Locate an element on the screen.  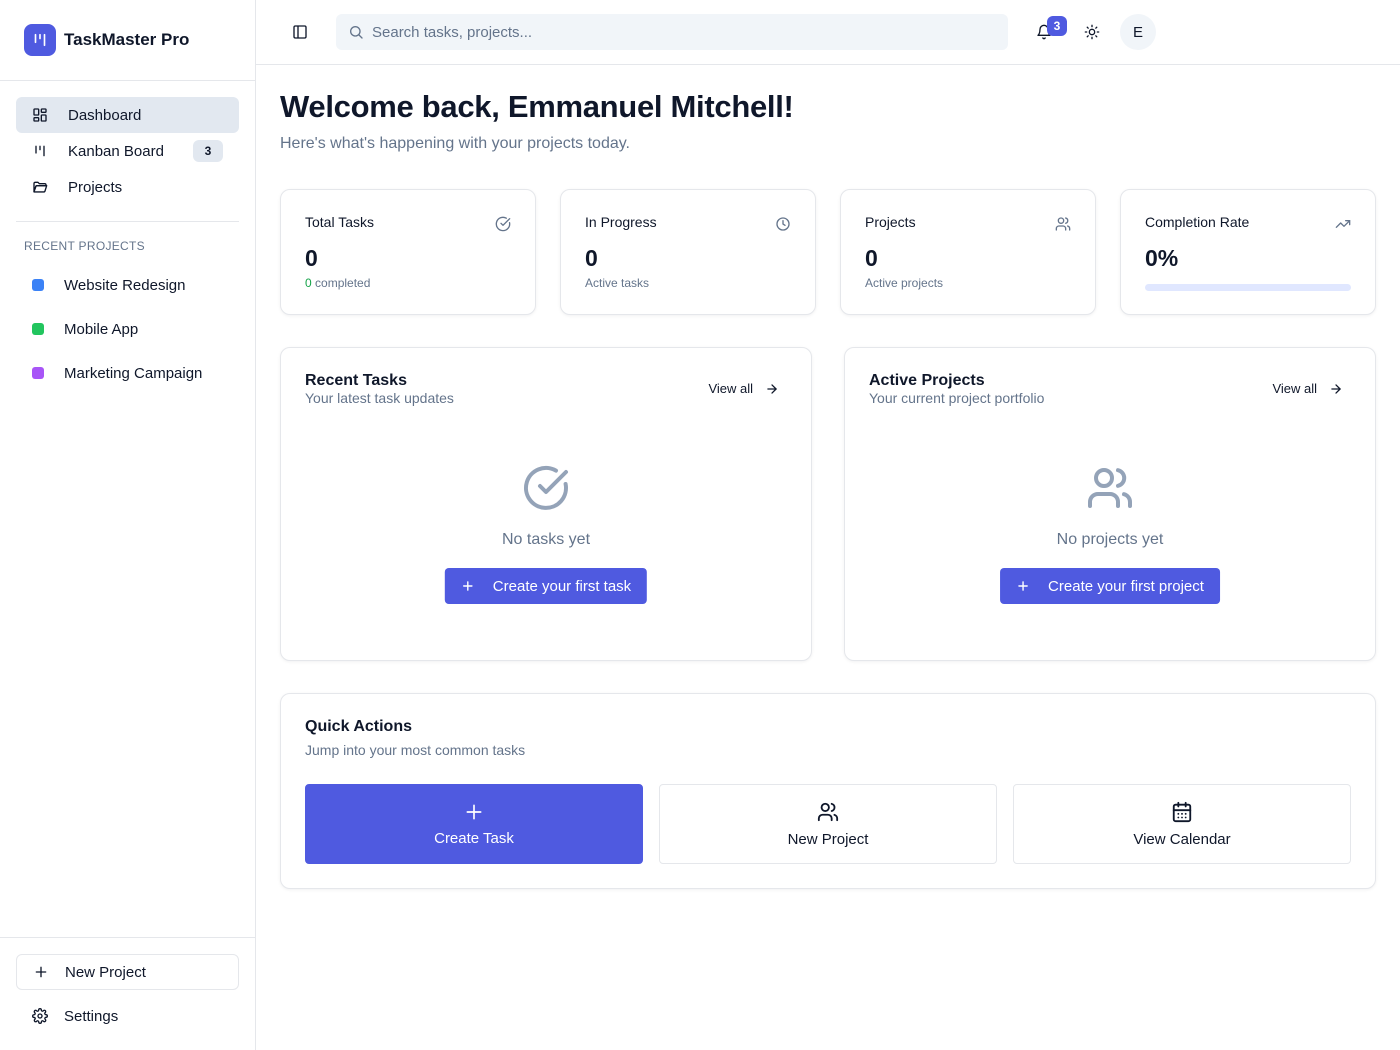
sidebar-project-website-redesign: Website Redesign is located at coordinates (127, 285).